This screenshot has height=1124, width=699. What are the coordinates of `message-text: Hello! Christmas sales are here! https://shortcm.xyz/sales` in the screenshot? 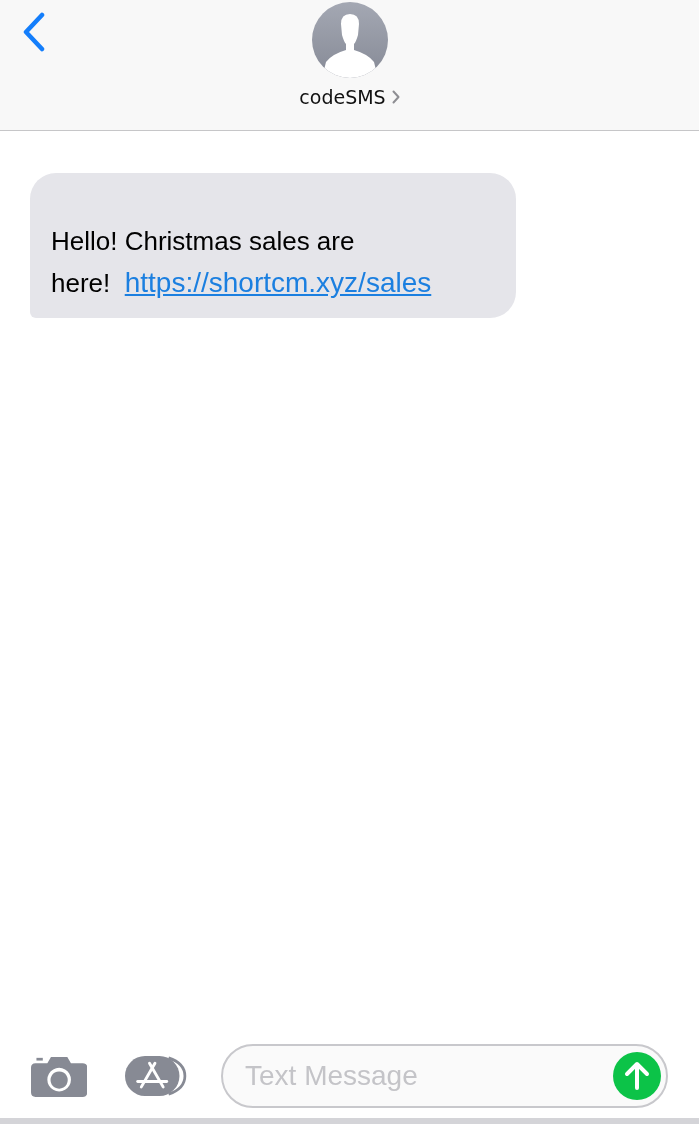 It's located at (242, 262).